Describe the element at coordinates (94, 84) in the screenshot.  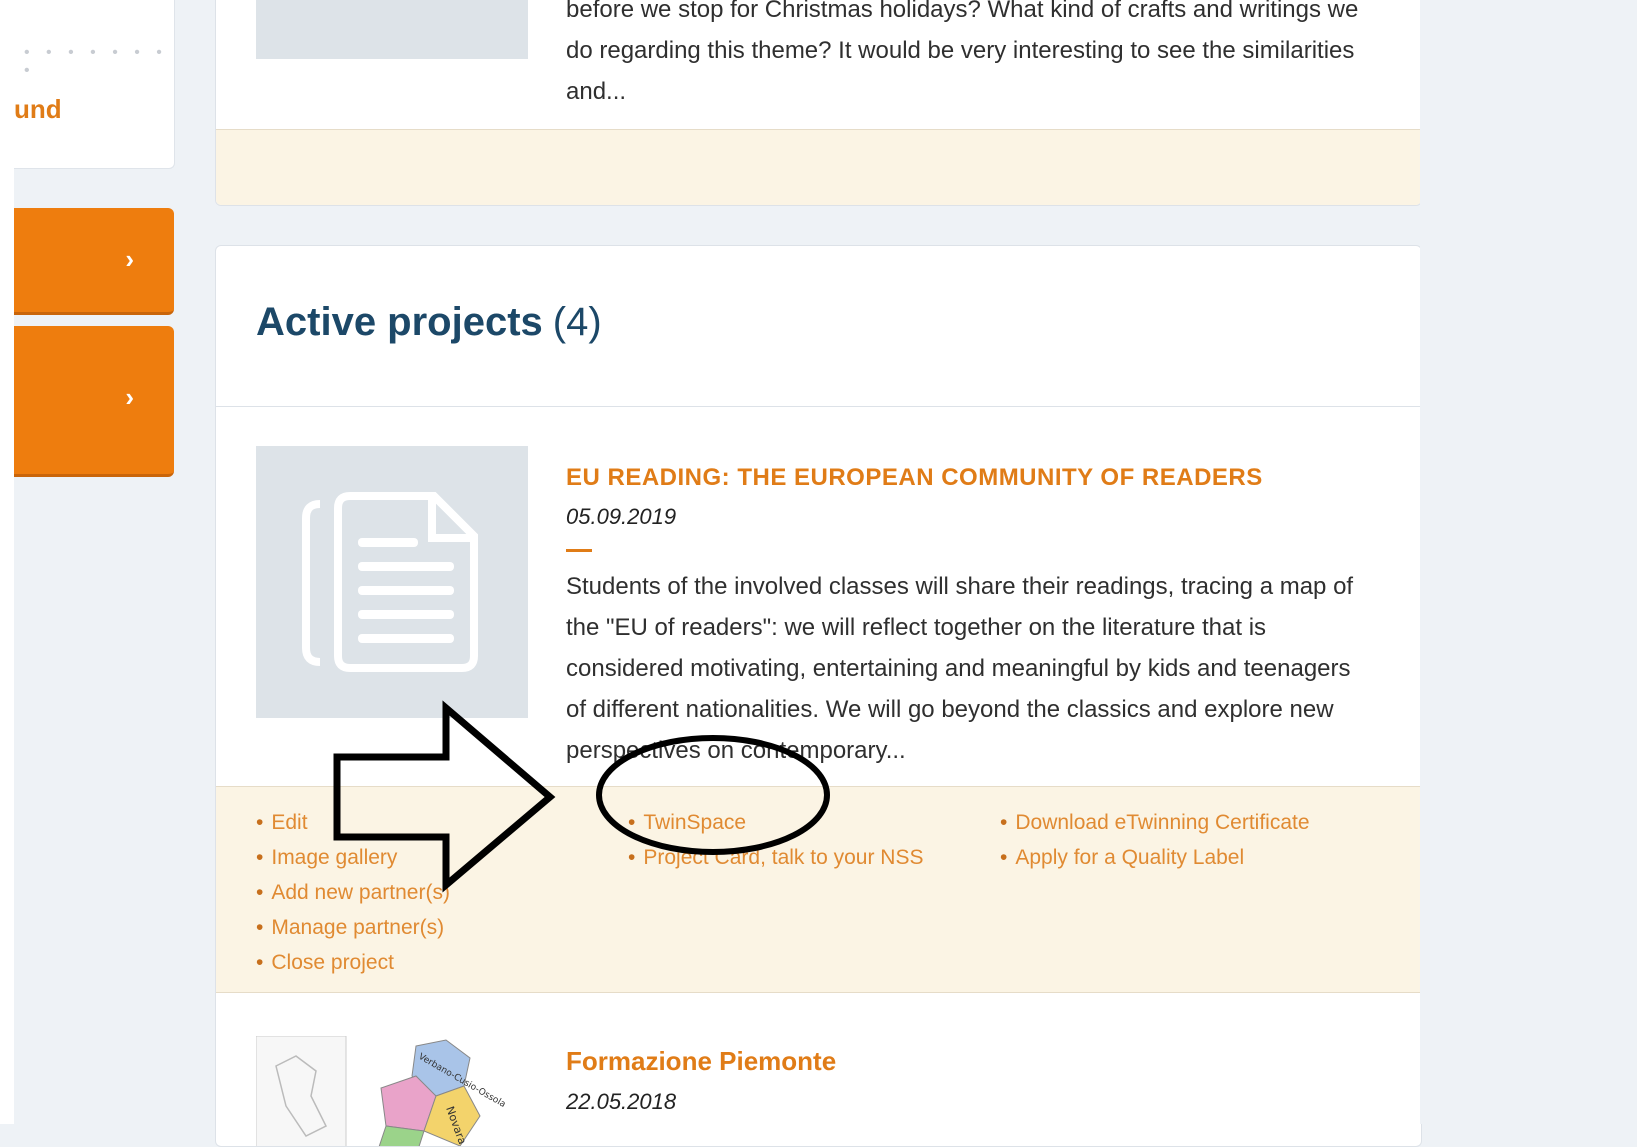
I see `sidebar-card: • • • • • • • • und` at that location.